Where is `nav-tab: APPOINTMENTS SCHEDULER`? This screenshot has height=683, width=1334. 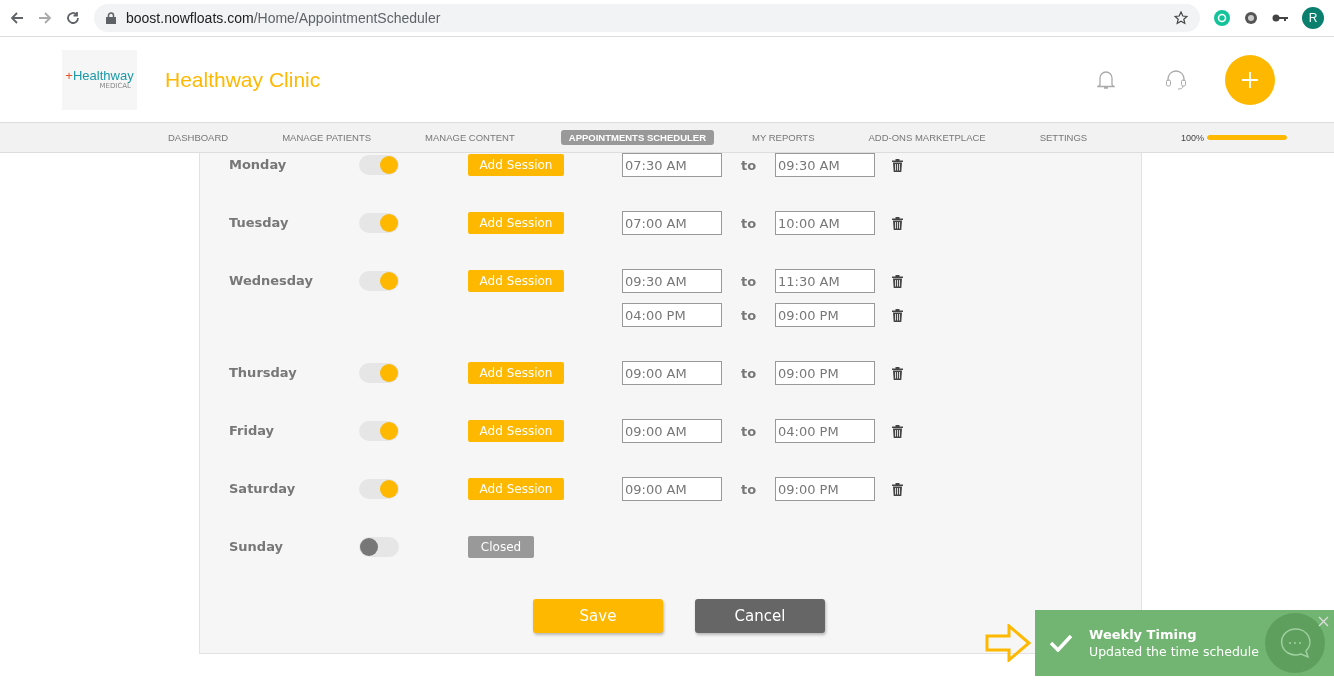 nav-tab: APPOINTMENTS SCHEDULER is located at coordinates (637, 137).